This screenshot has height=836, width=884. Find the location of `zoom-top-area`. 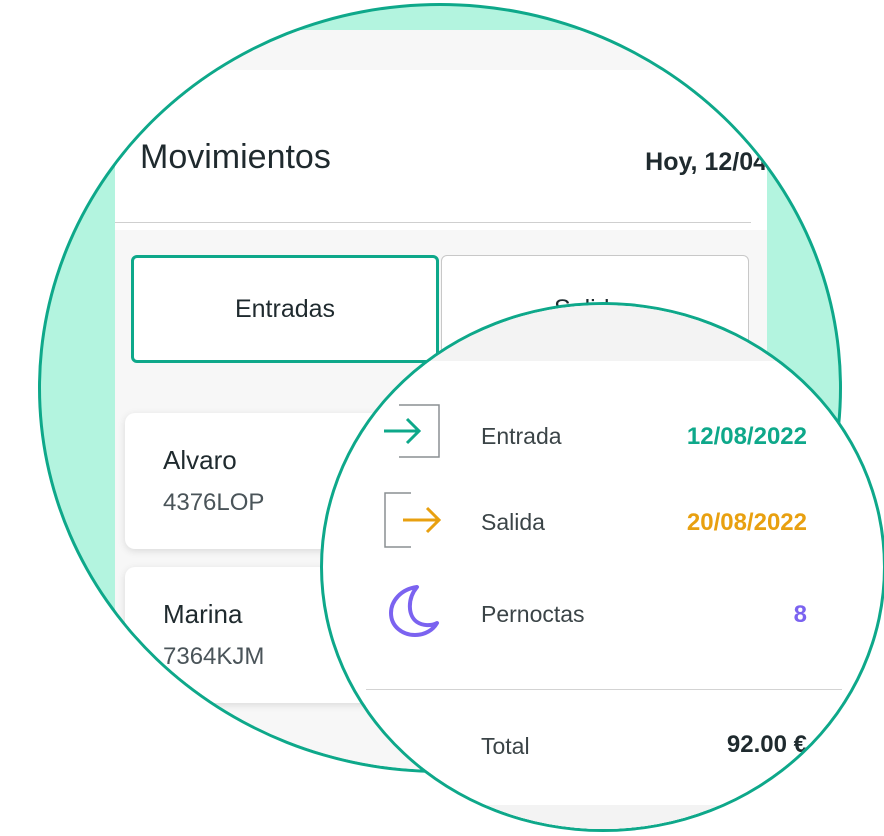

zoom-top-area is located at coordinates (603, 334).